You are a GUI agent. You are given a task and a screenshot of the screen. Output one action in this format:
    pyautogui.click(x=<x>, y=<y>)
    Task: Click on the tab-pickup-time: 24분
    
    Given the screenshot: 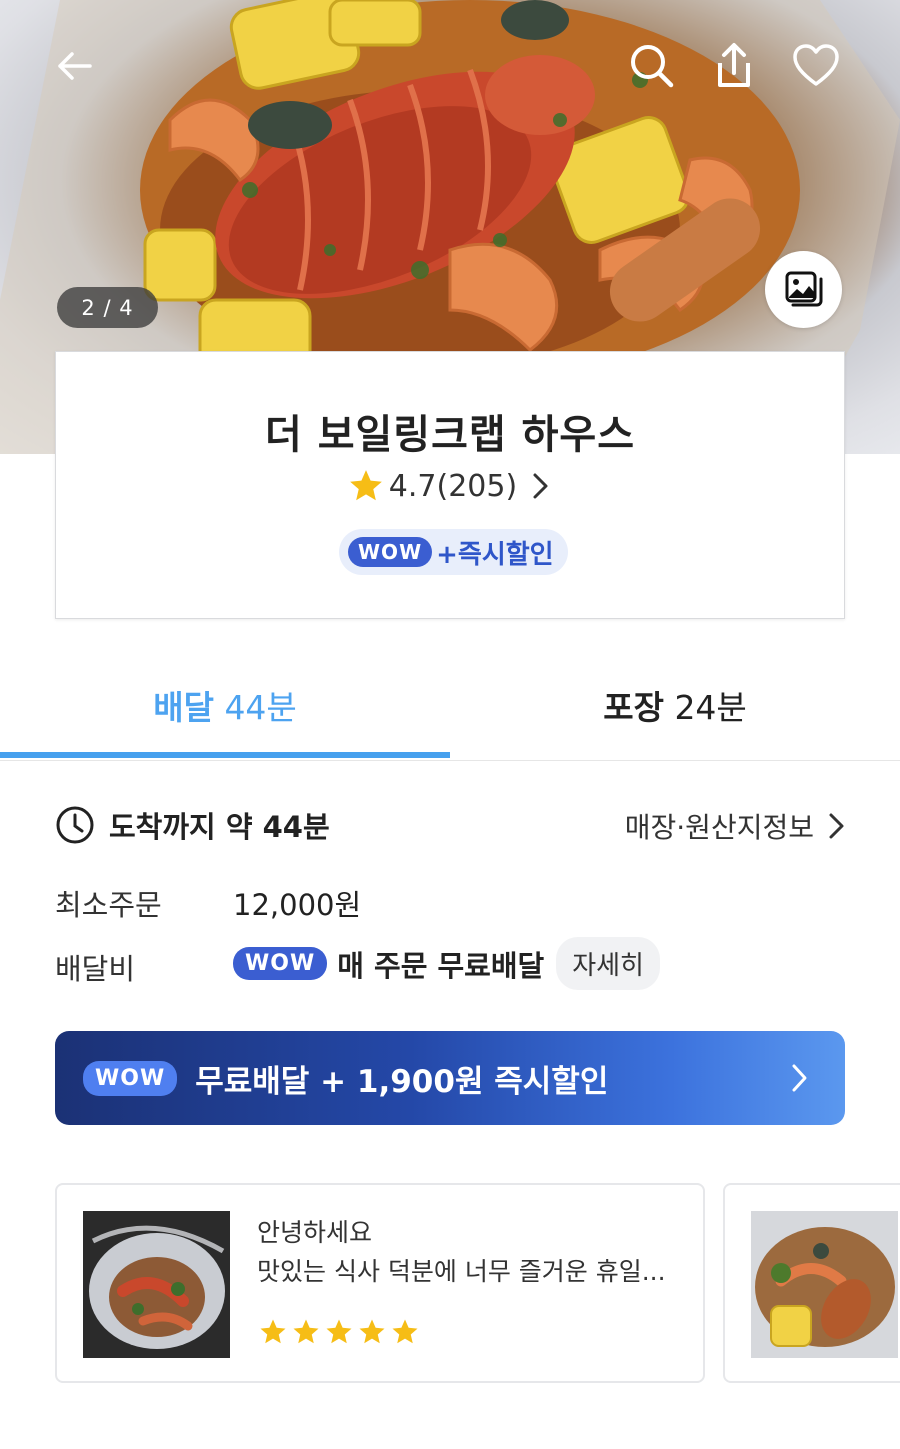 What is the action you would take?
    pyautogui.click(x=710, y=707)
    